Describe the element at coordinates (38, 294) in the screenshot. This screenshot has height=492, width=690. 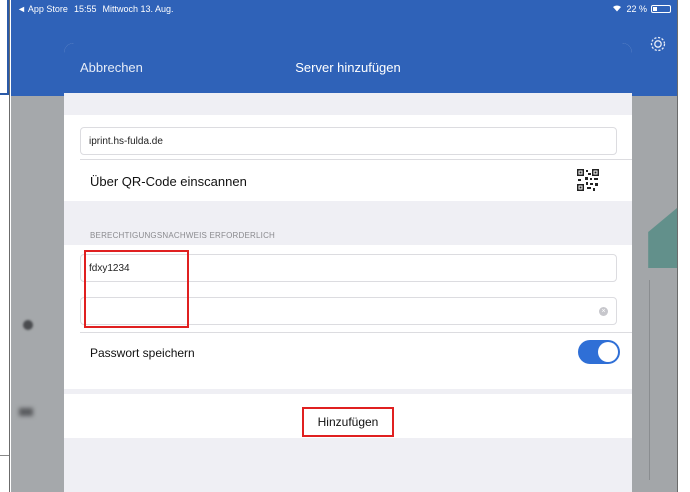
I see `background-sidebar` at that location.